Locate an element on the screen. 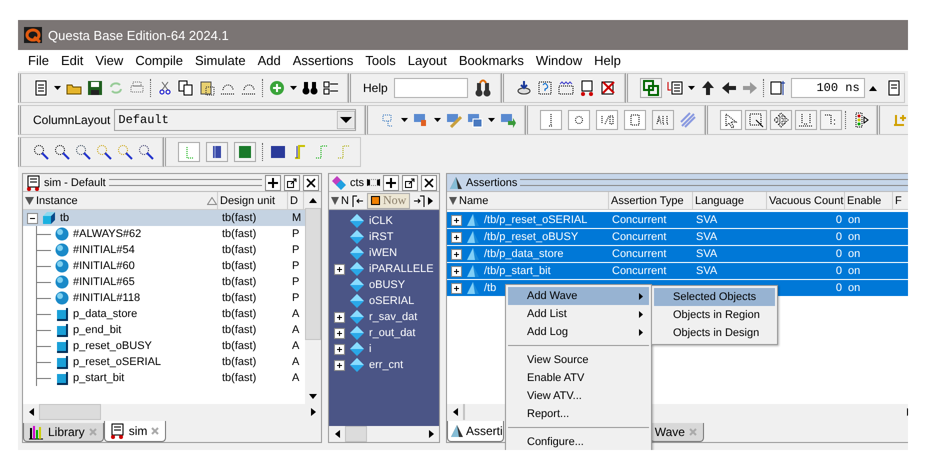 This screenshot has width=927, height=467. panel-tab: sim is located at coordinates (135, 431).